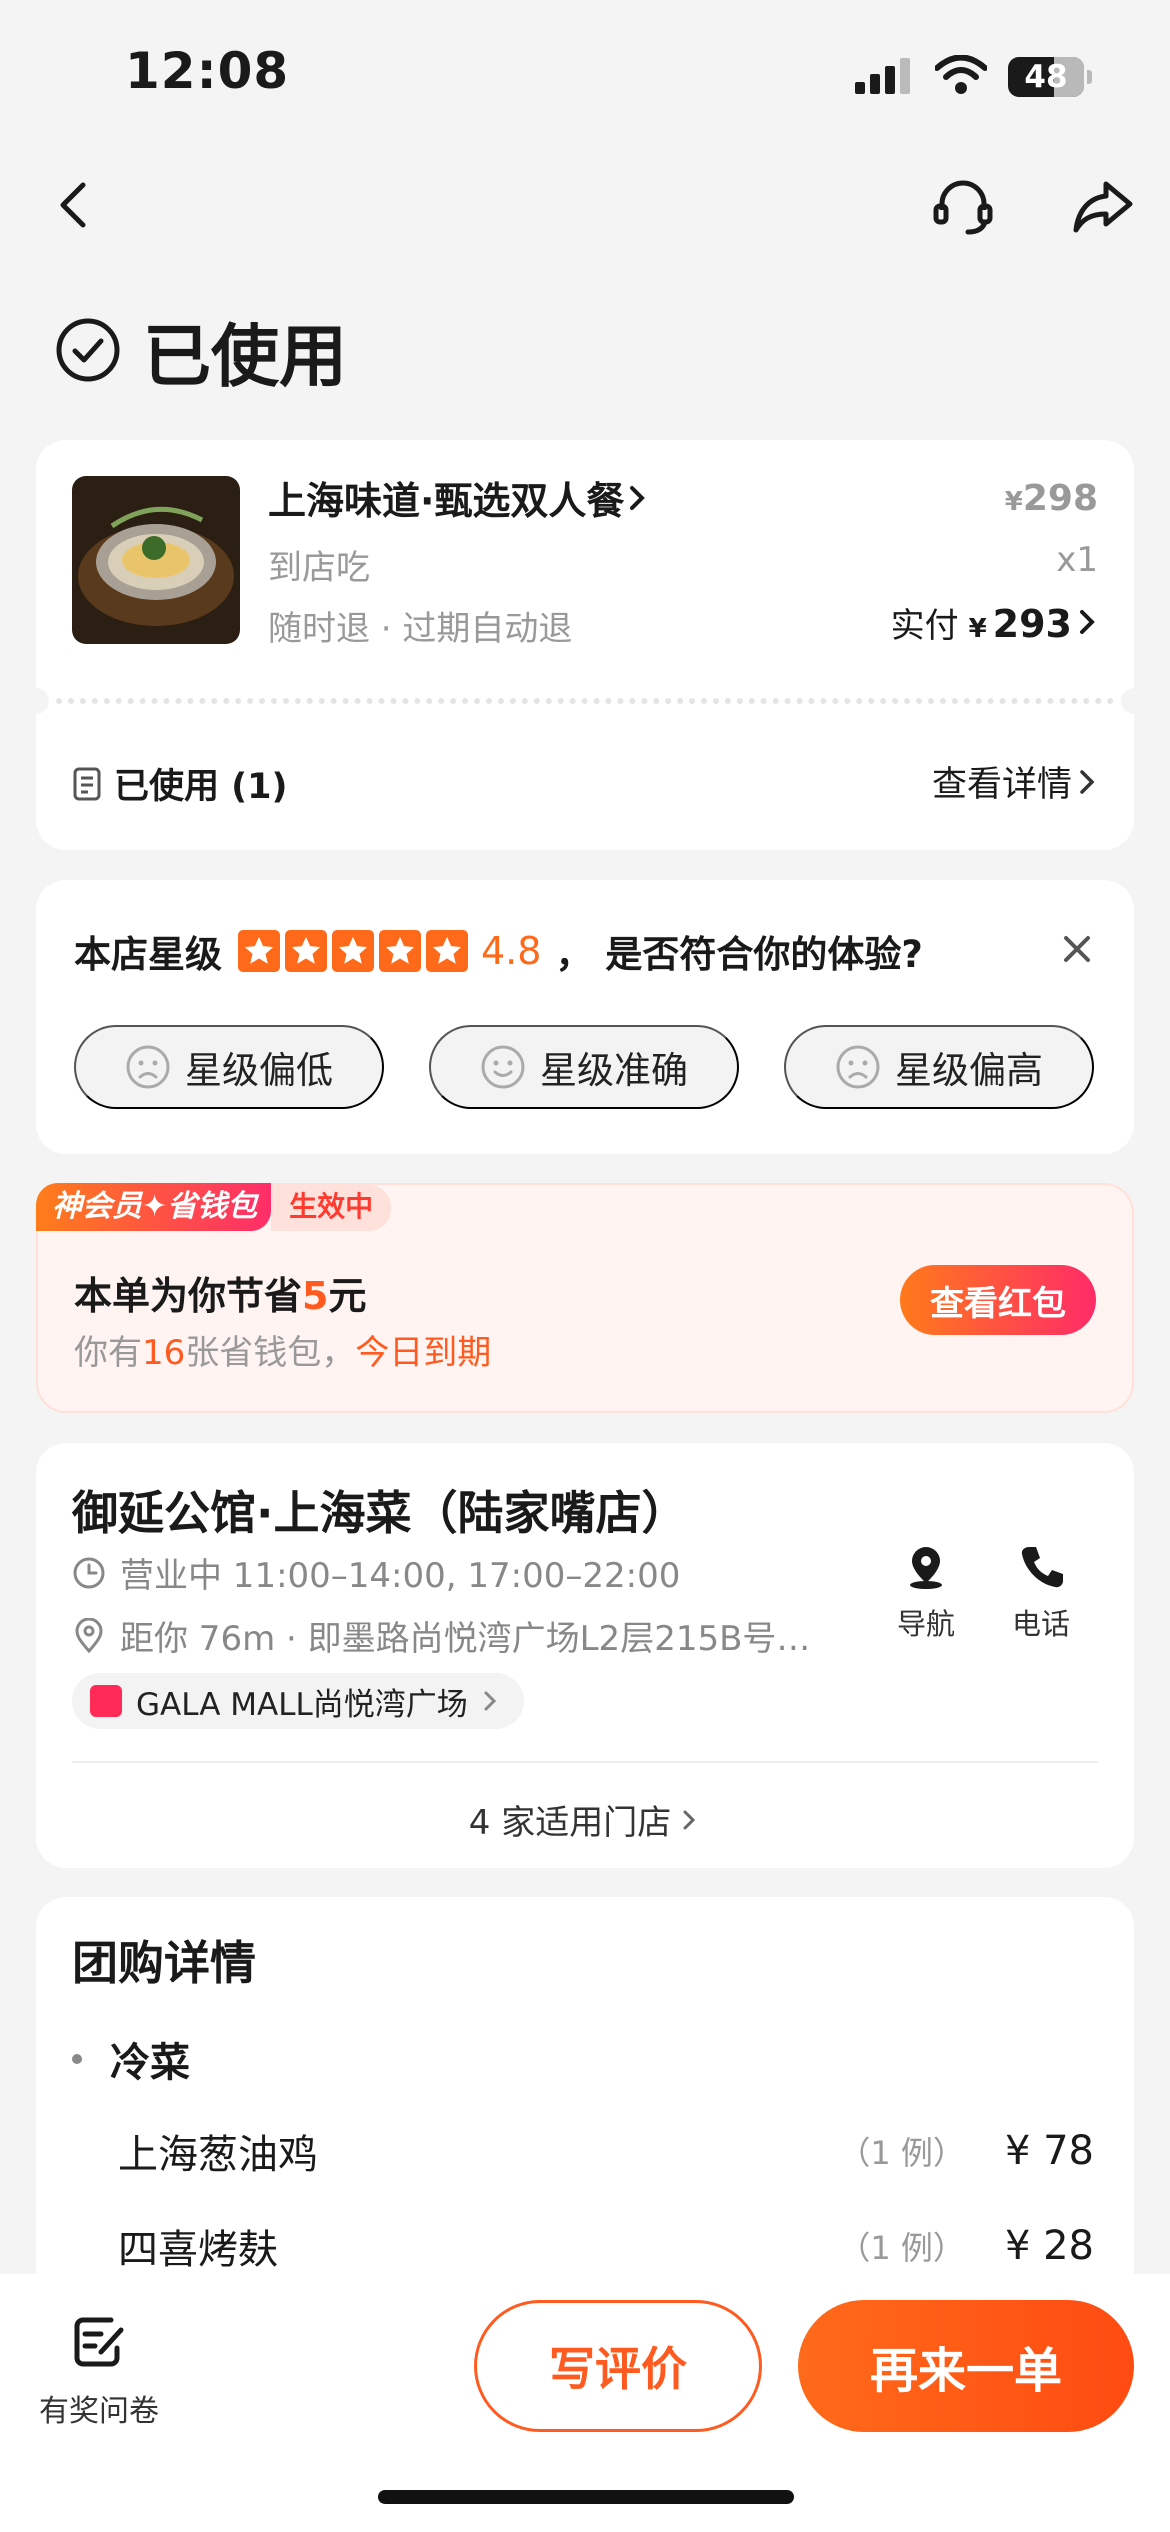 This screenshot has width=1170, height=2532. What do you see at coordinates (1049, 2151) in the screenshot?
I see `menu-item-price: ¥ 78` at bounding box center [1049, 2151].